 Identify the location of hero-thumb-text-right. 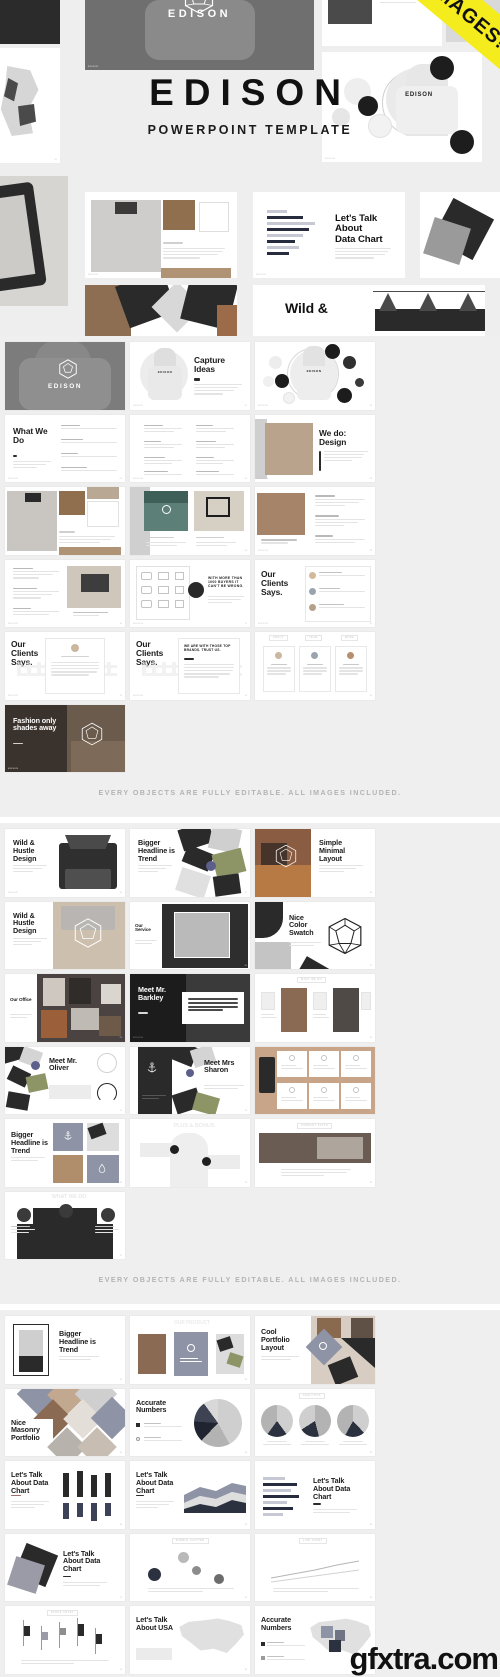
(382, 23).